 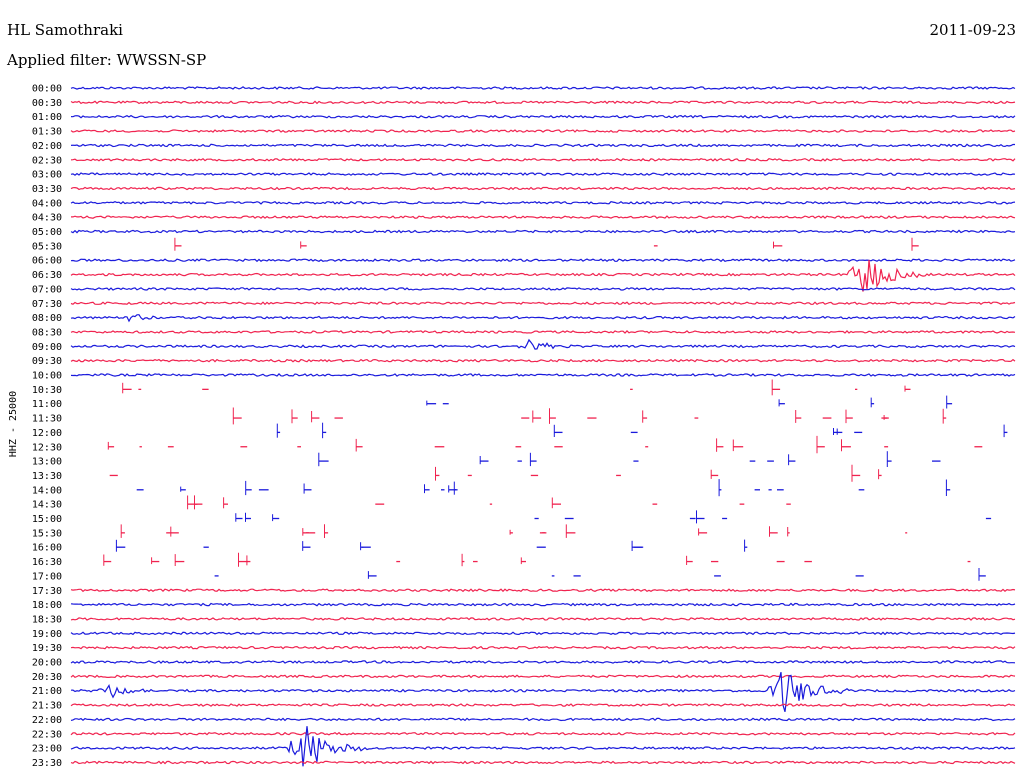 What do you see at coordinates (47, 218) in the screenshot?
I see `row-label: 04:30` at bounding box center [47, 218].